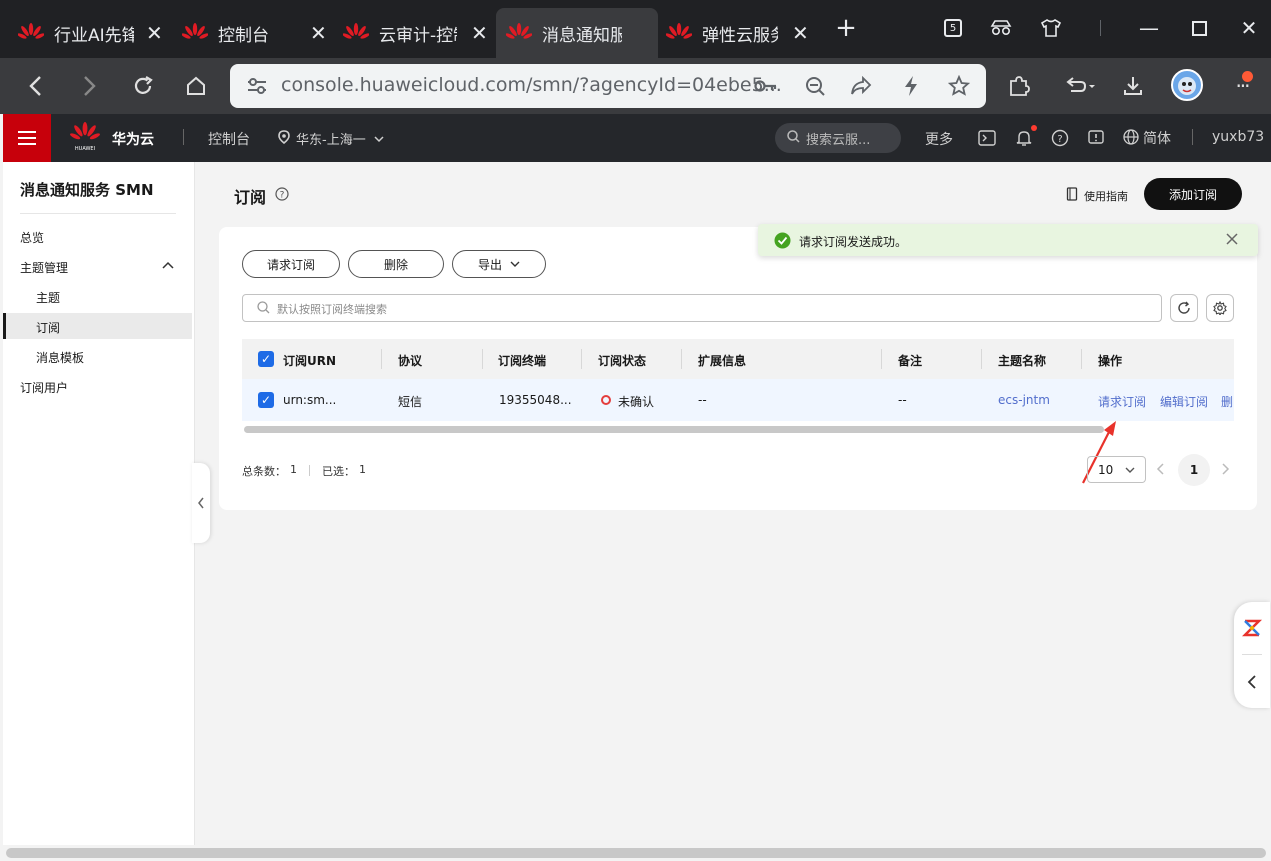 The width and height of the screenshot is (1271, 861). I want to click on maximize-icon, so click(1199, 28).